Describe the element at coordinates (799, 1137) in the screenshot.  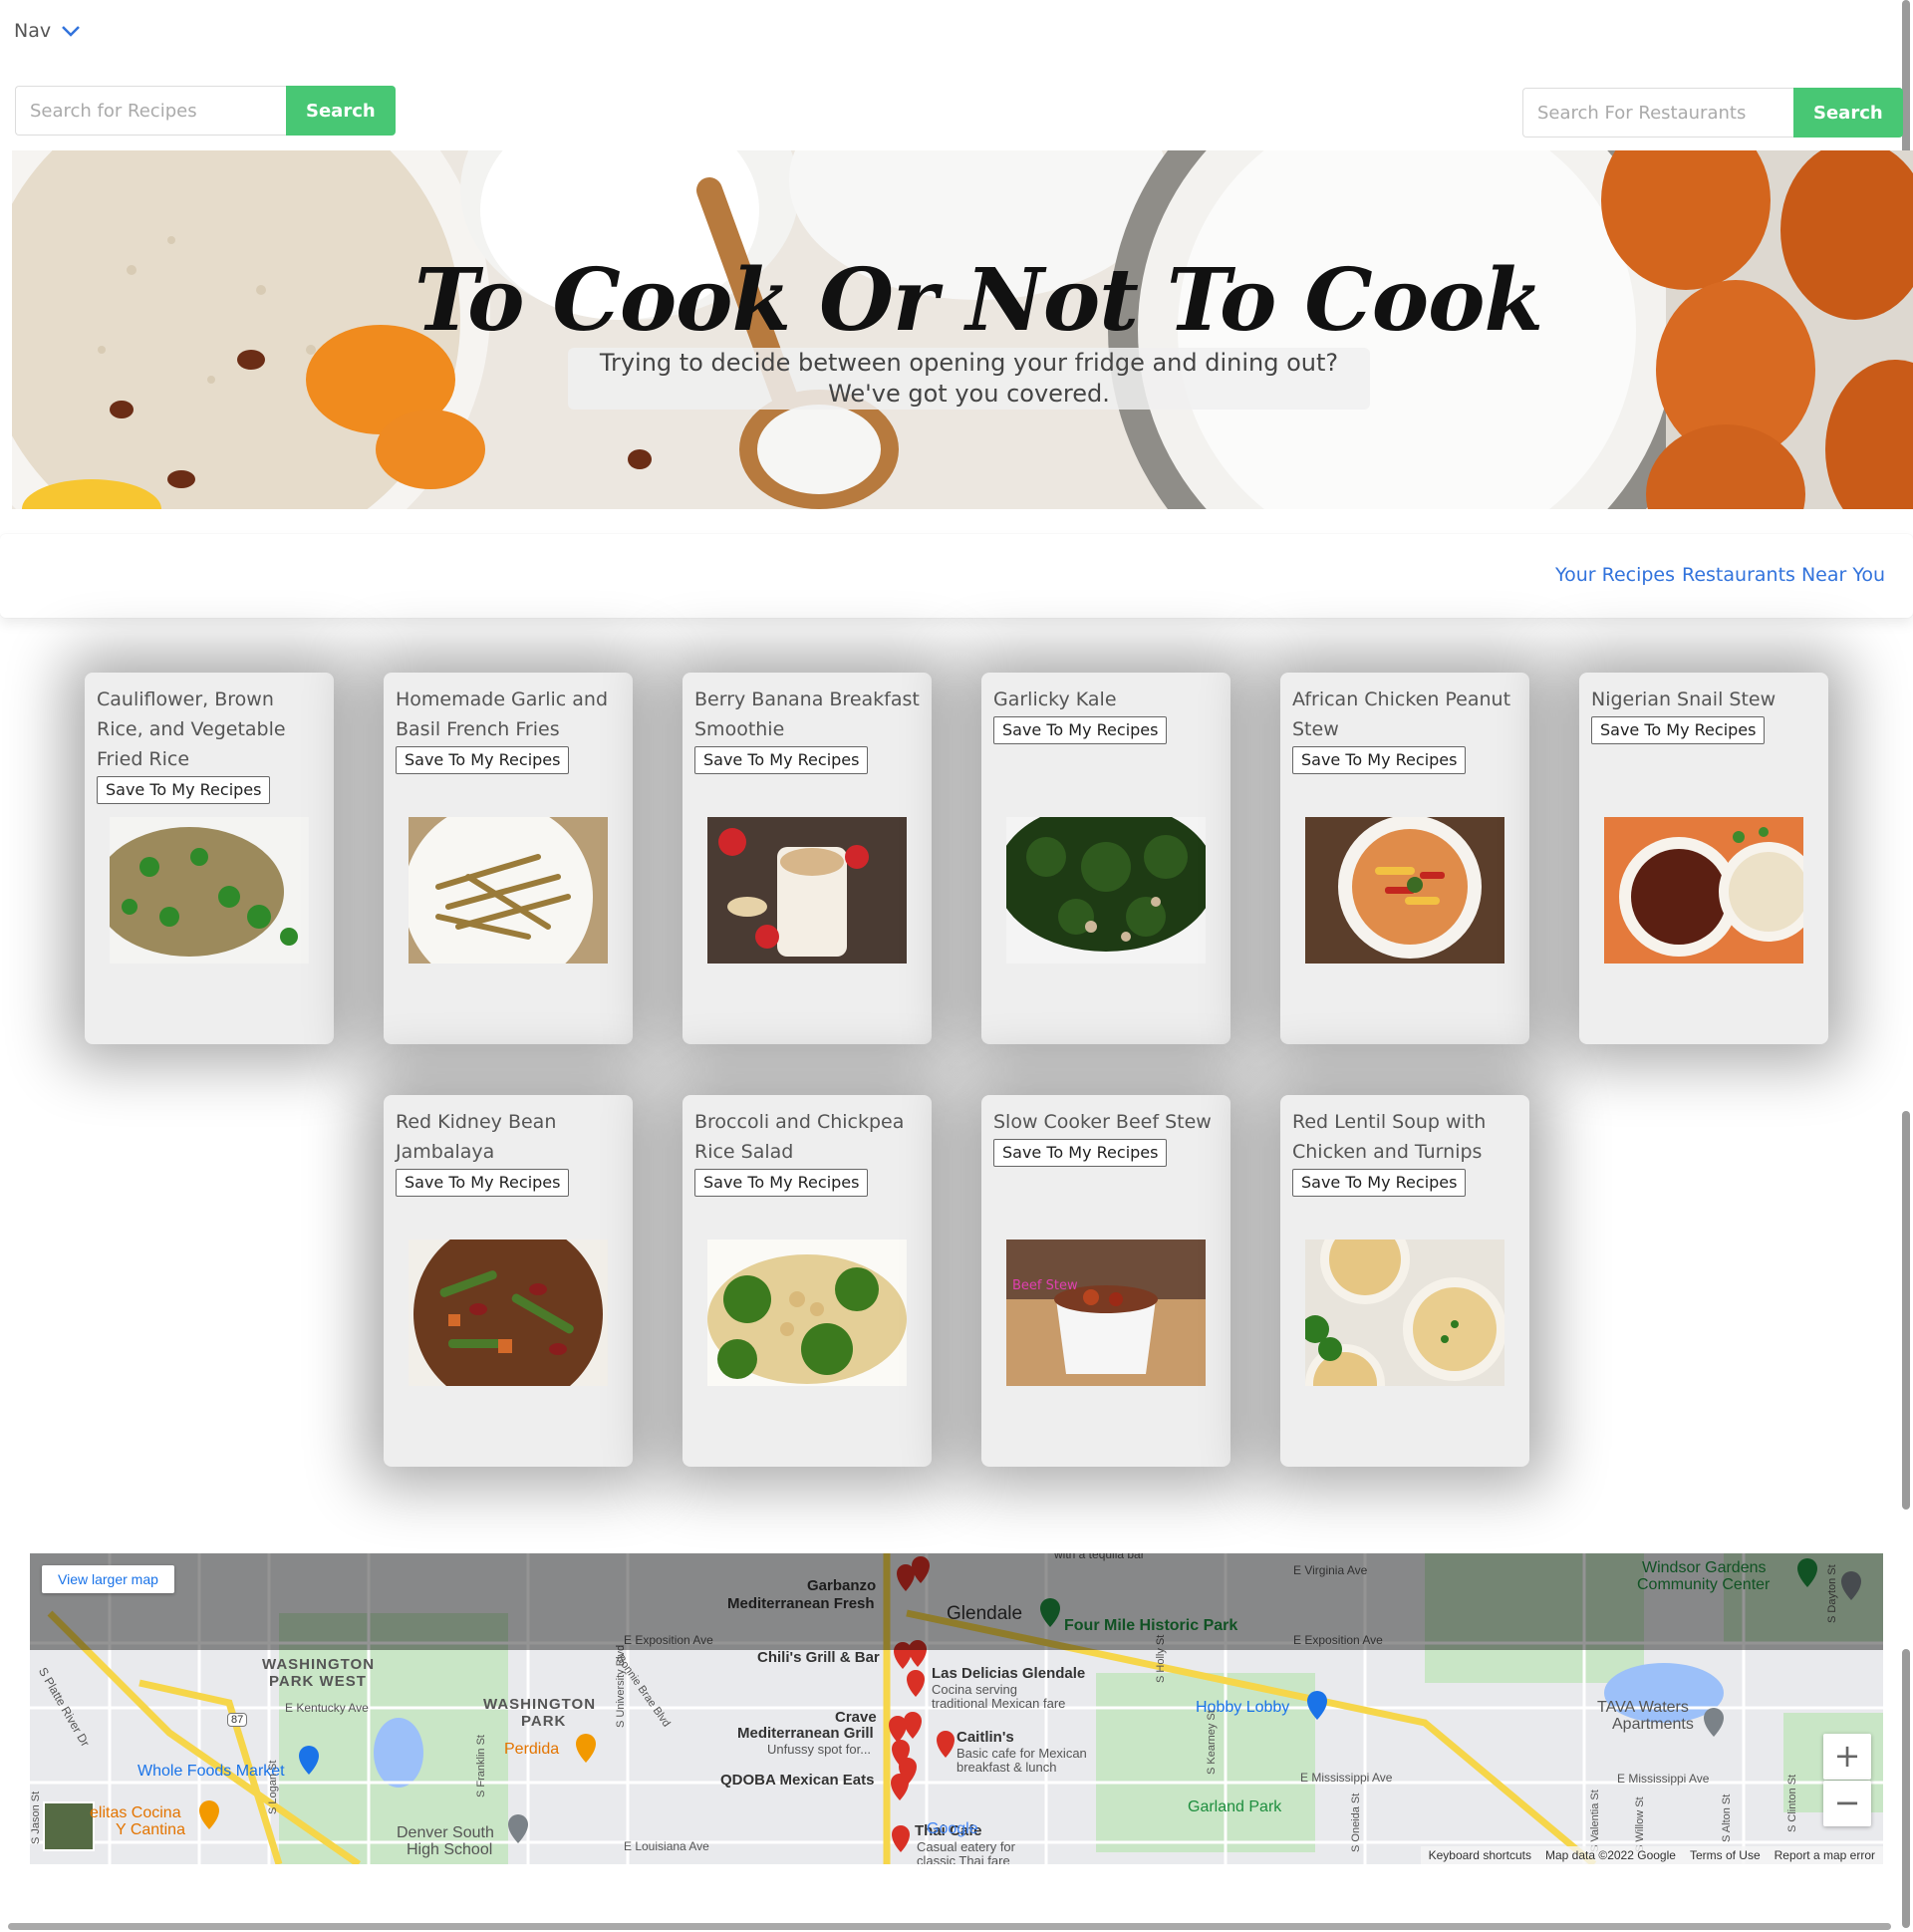
I see `recipe-title: Broccoli and Chickpea Rice Salad` at that location.